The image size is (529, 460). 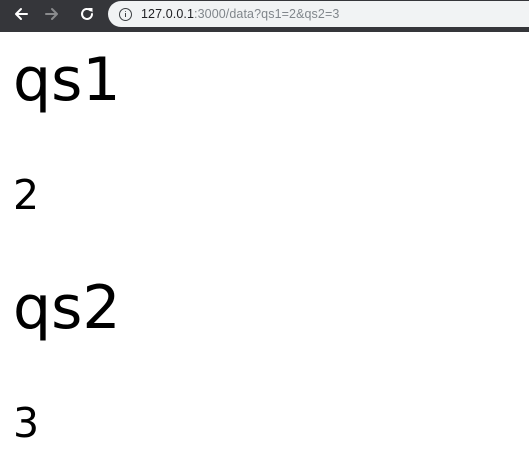 I want to click on toolbar-divider, so click(x=264, y=30).